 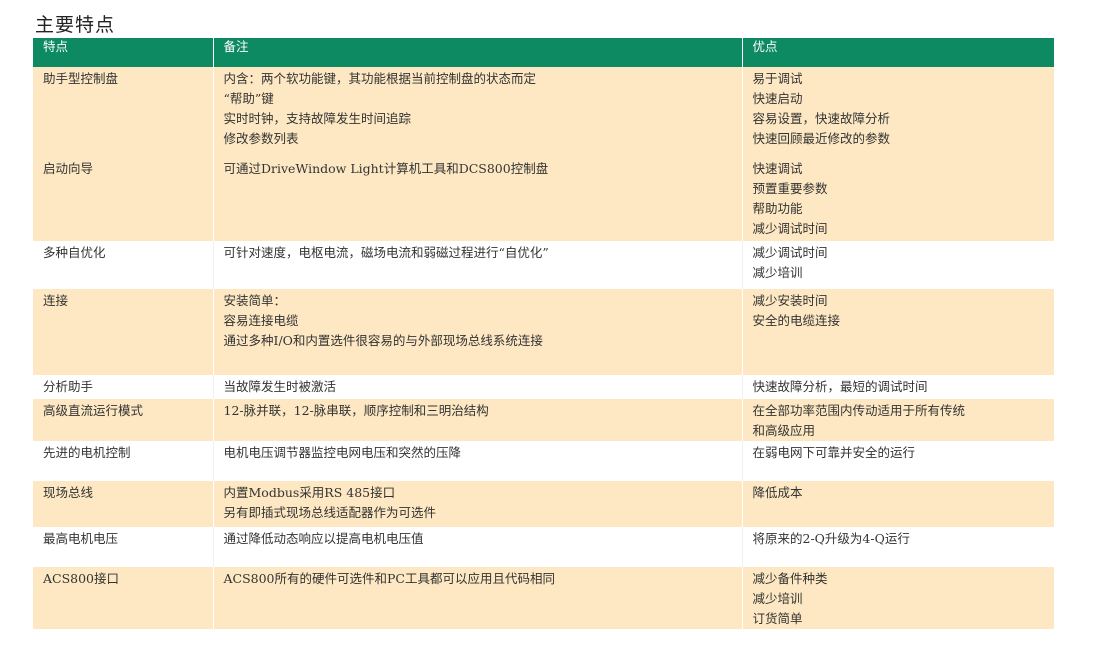 I want to click on benefit-line: 订货简单, so click(x=777, y=618).